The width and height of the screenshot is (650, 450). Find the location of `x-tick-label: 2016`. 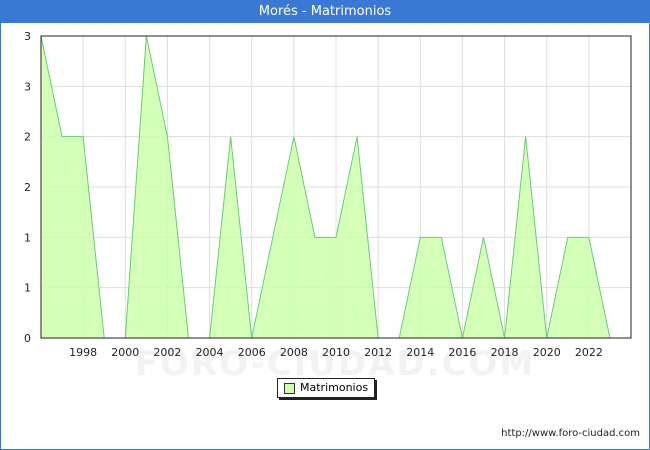

x-tick-label: 2016 is located at coordinates (462, 352).